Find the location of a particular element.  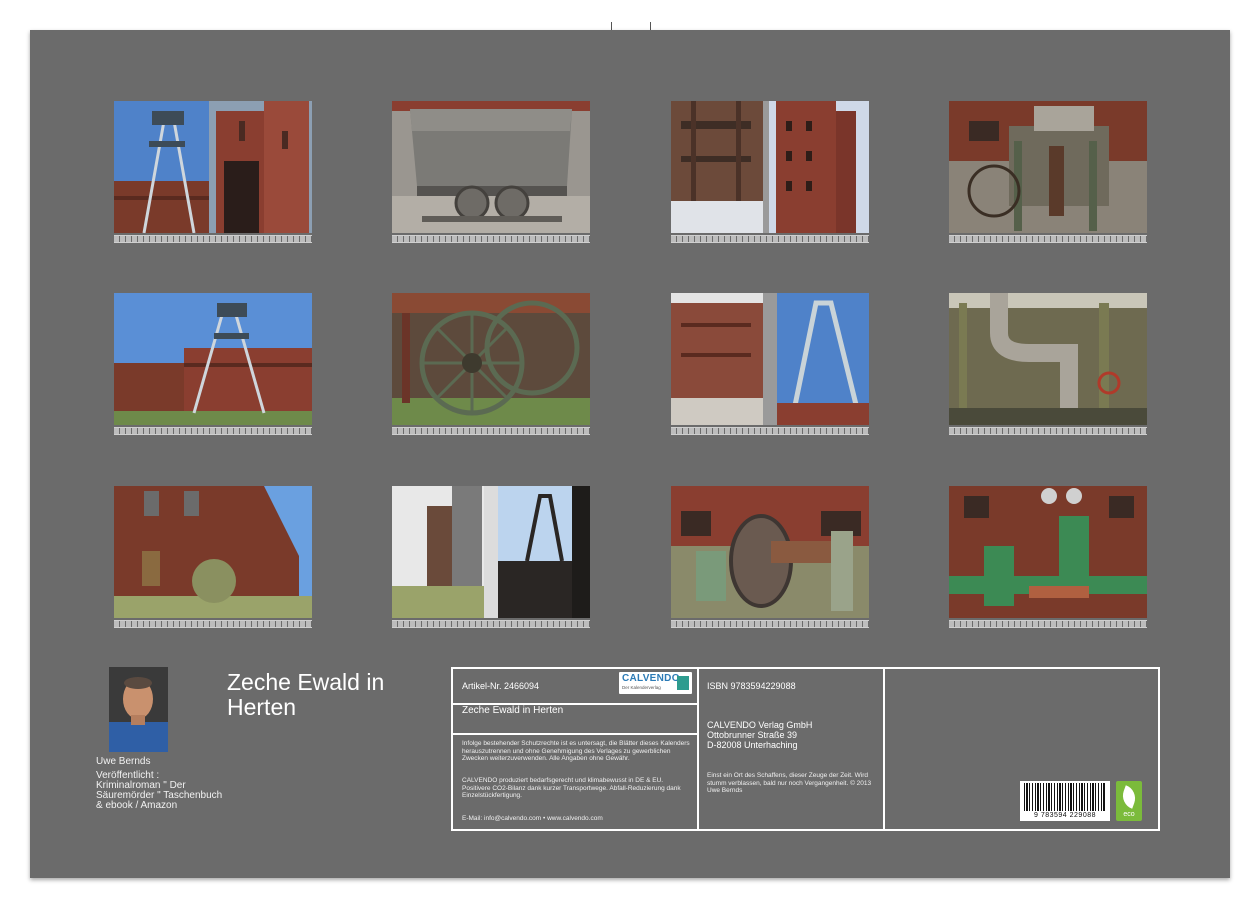

author-name: Uwe Bernds is located at coordinates (123, 761).